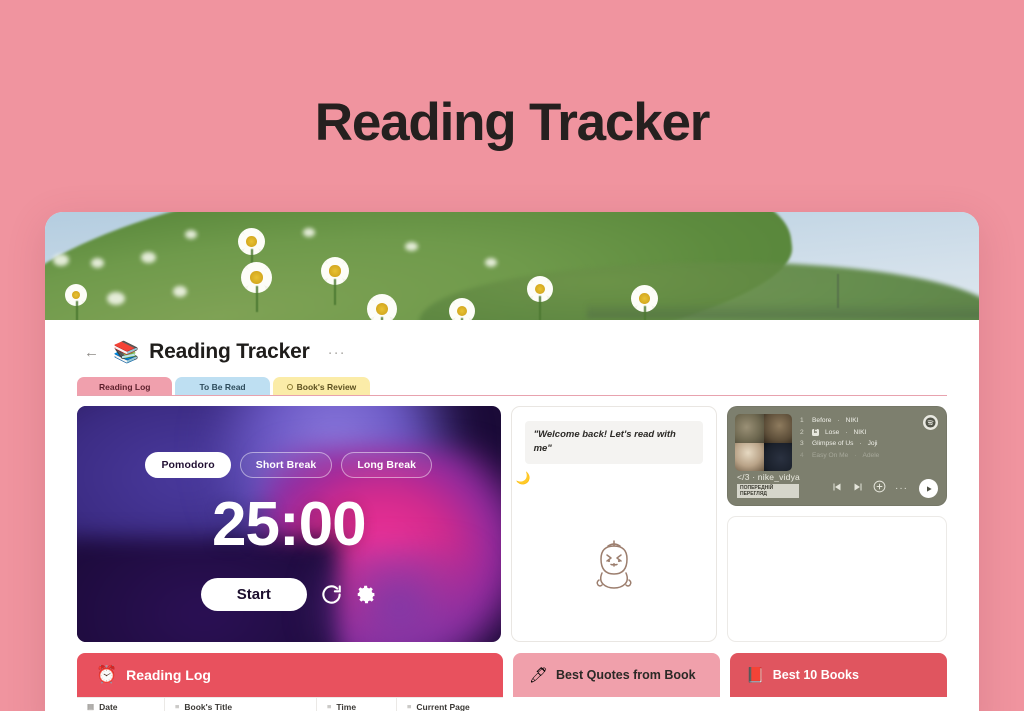 Image resolution: width=1024 pixels, height=711 pixels. What do you see at coordinates (830, 456) in the screenshot?
I see `track-title: Easy On Me` at bounding box center [830, 456].